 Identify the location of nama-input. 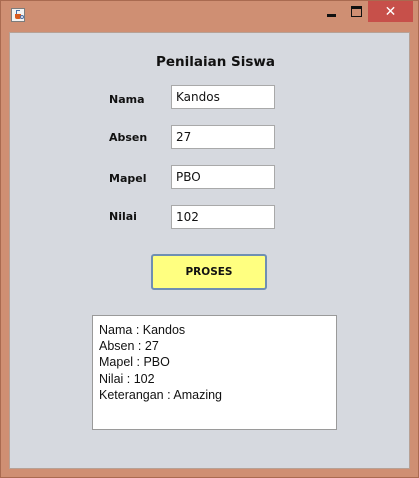
(223, 97).